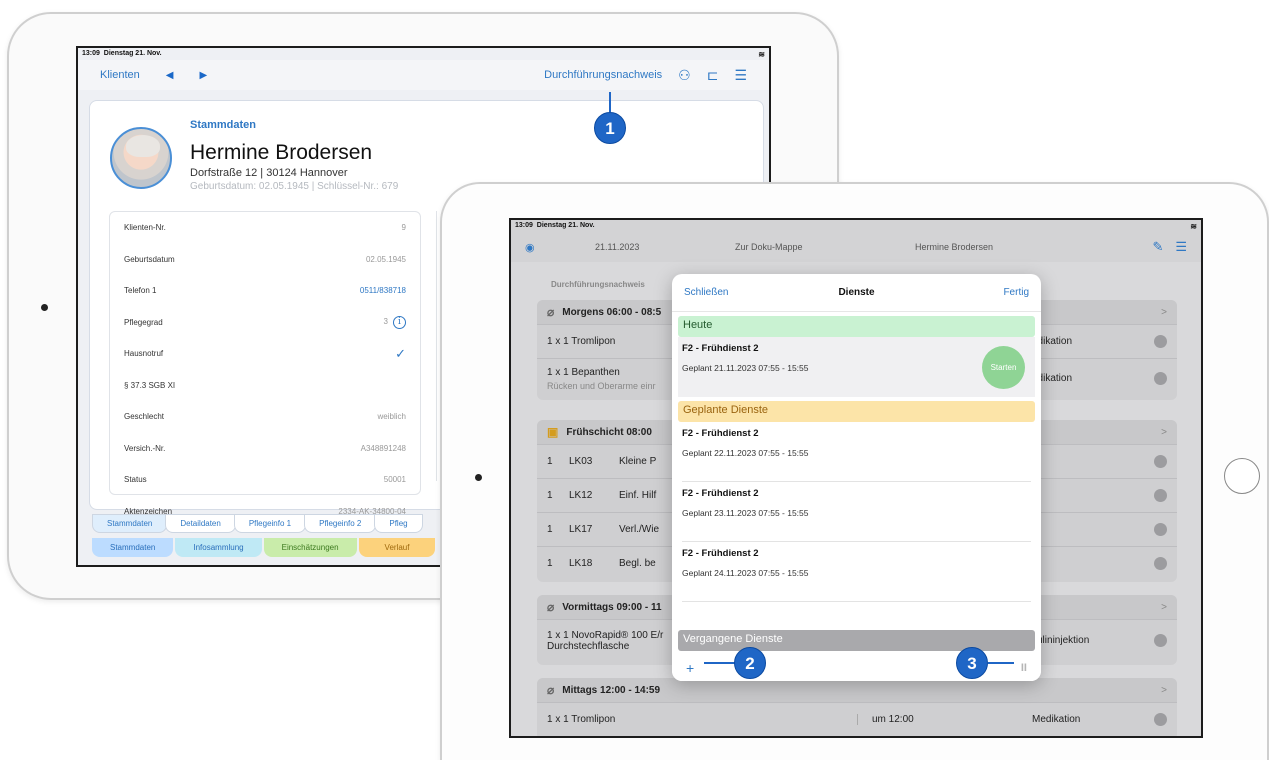  What do you see at coordinates (856, 293) in the screenshot?
I see `dialog-header: Schließen Dienste Fertig` at bounding box center [856, 293].